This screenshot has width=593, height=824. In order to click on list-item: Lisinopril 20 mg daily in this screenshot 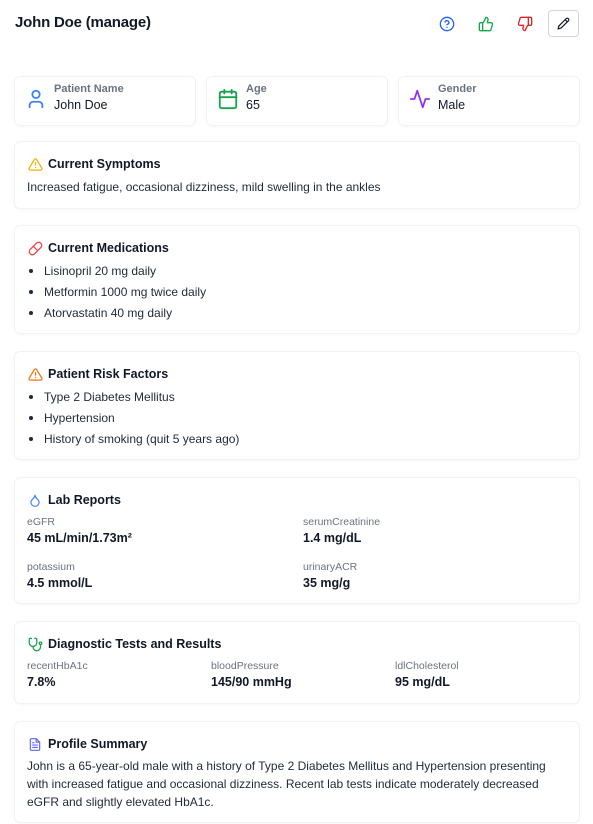, I will do `click(116, 272)`.